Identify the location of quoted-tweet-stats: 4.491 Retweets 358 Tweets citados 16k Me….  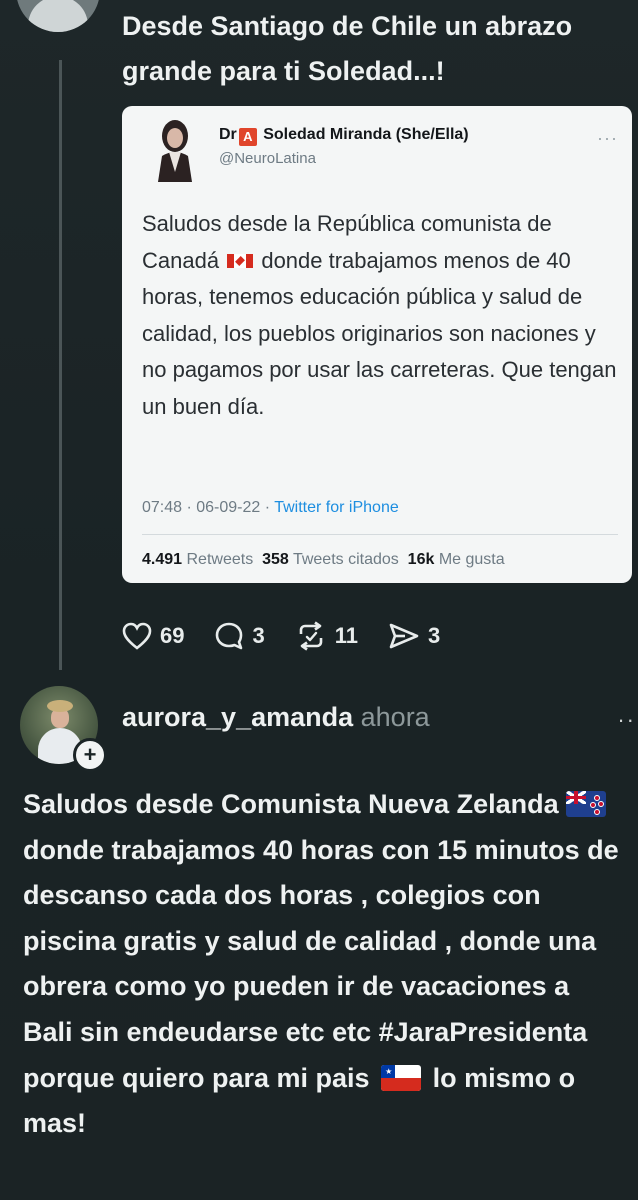
(323, 560).